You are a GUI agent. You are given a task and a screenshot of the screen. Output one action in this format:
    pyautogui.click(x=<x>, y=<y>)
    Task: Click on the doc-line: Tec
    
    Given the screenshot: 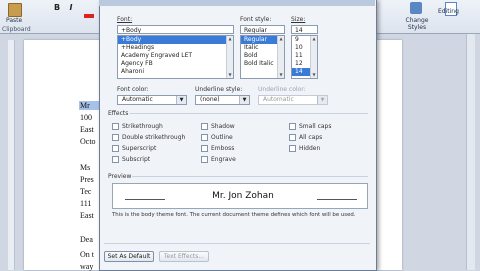 What is the action you would take?
    pyautogui.click(x=86, y=191)
    